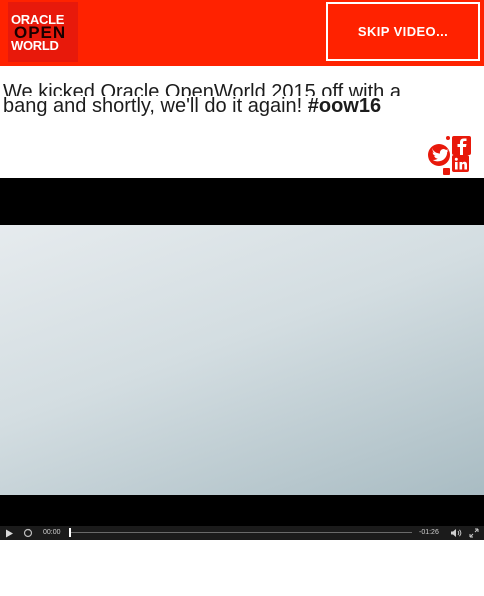  I want to click on play-icon, so click(9, 533).